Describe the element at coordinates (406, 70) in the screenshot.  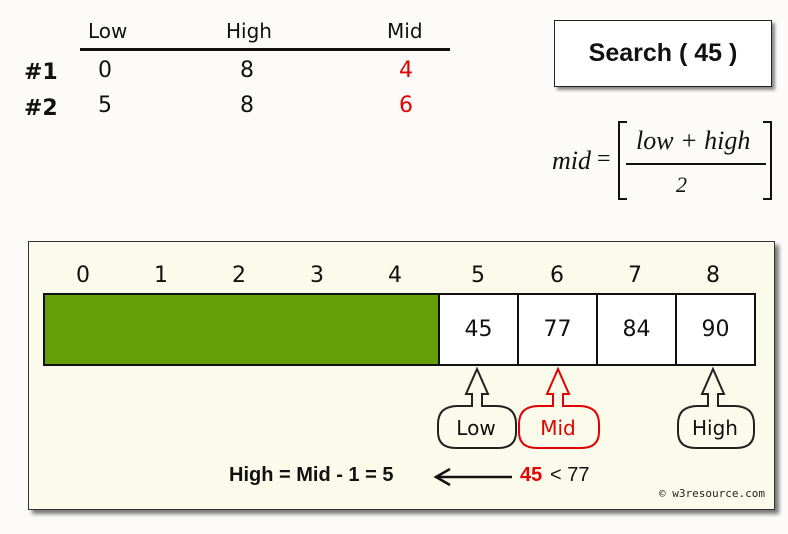
I see `row1-mid: 4` at that location.